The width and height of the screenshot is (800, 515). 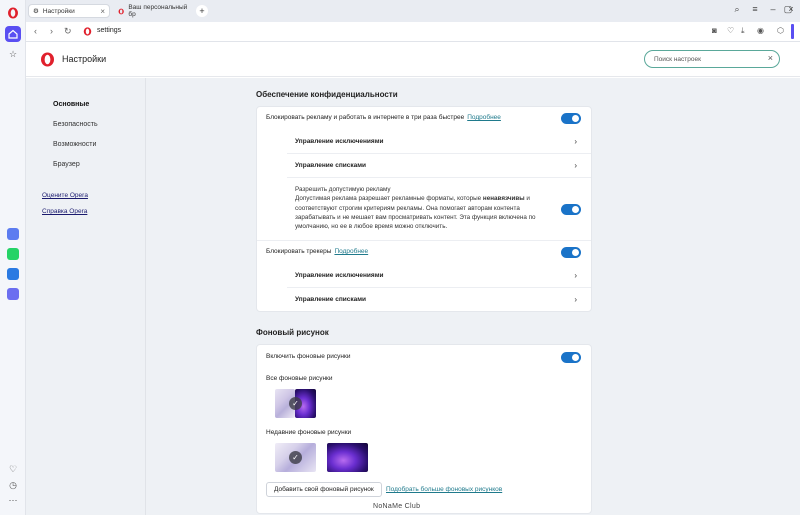 I want to click on sidebar-toggle-bar, so click(x=792, y=31).